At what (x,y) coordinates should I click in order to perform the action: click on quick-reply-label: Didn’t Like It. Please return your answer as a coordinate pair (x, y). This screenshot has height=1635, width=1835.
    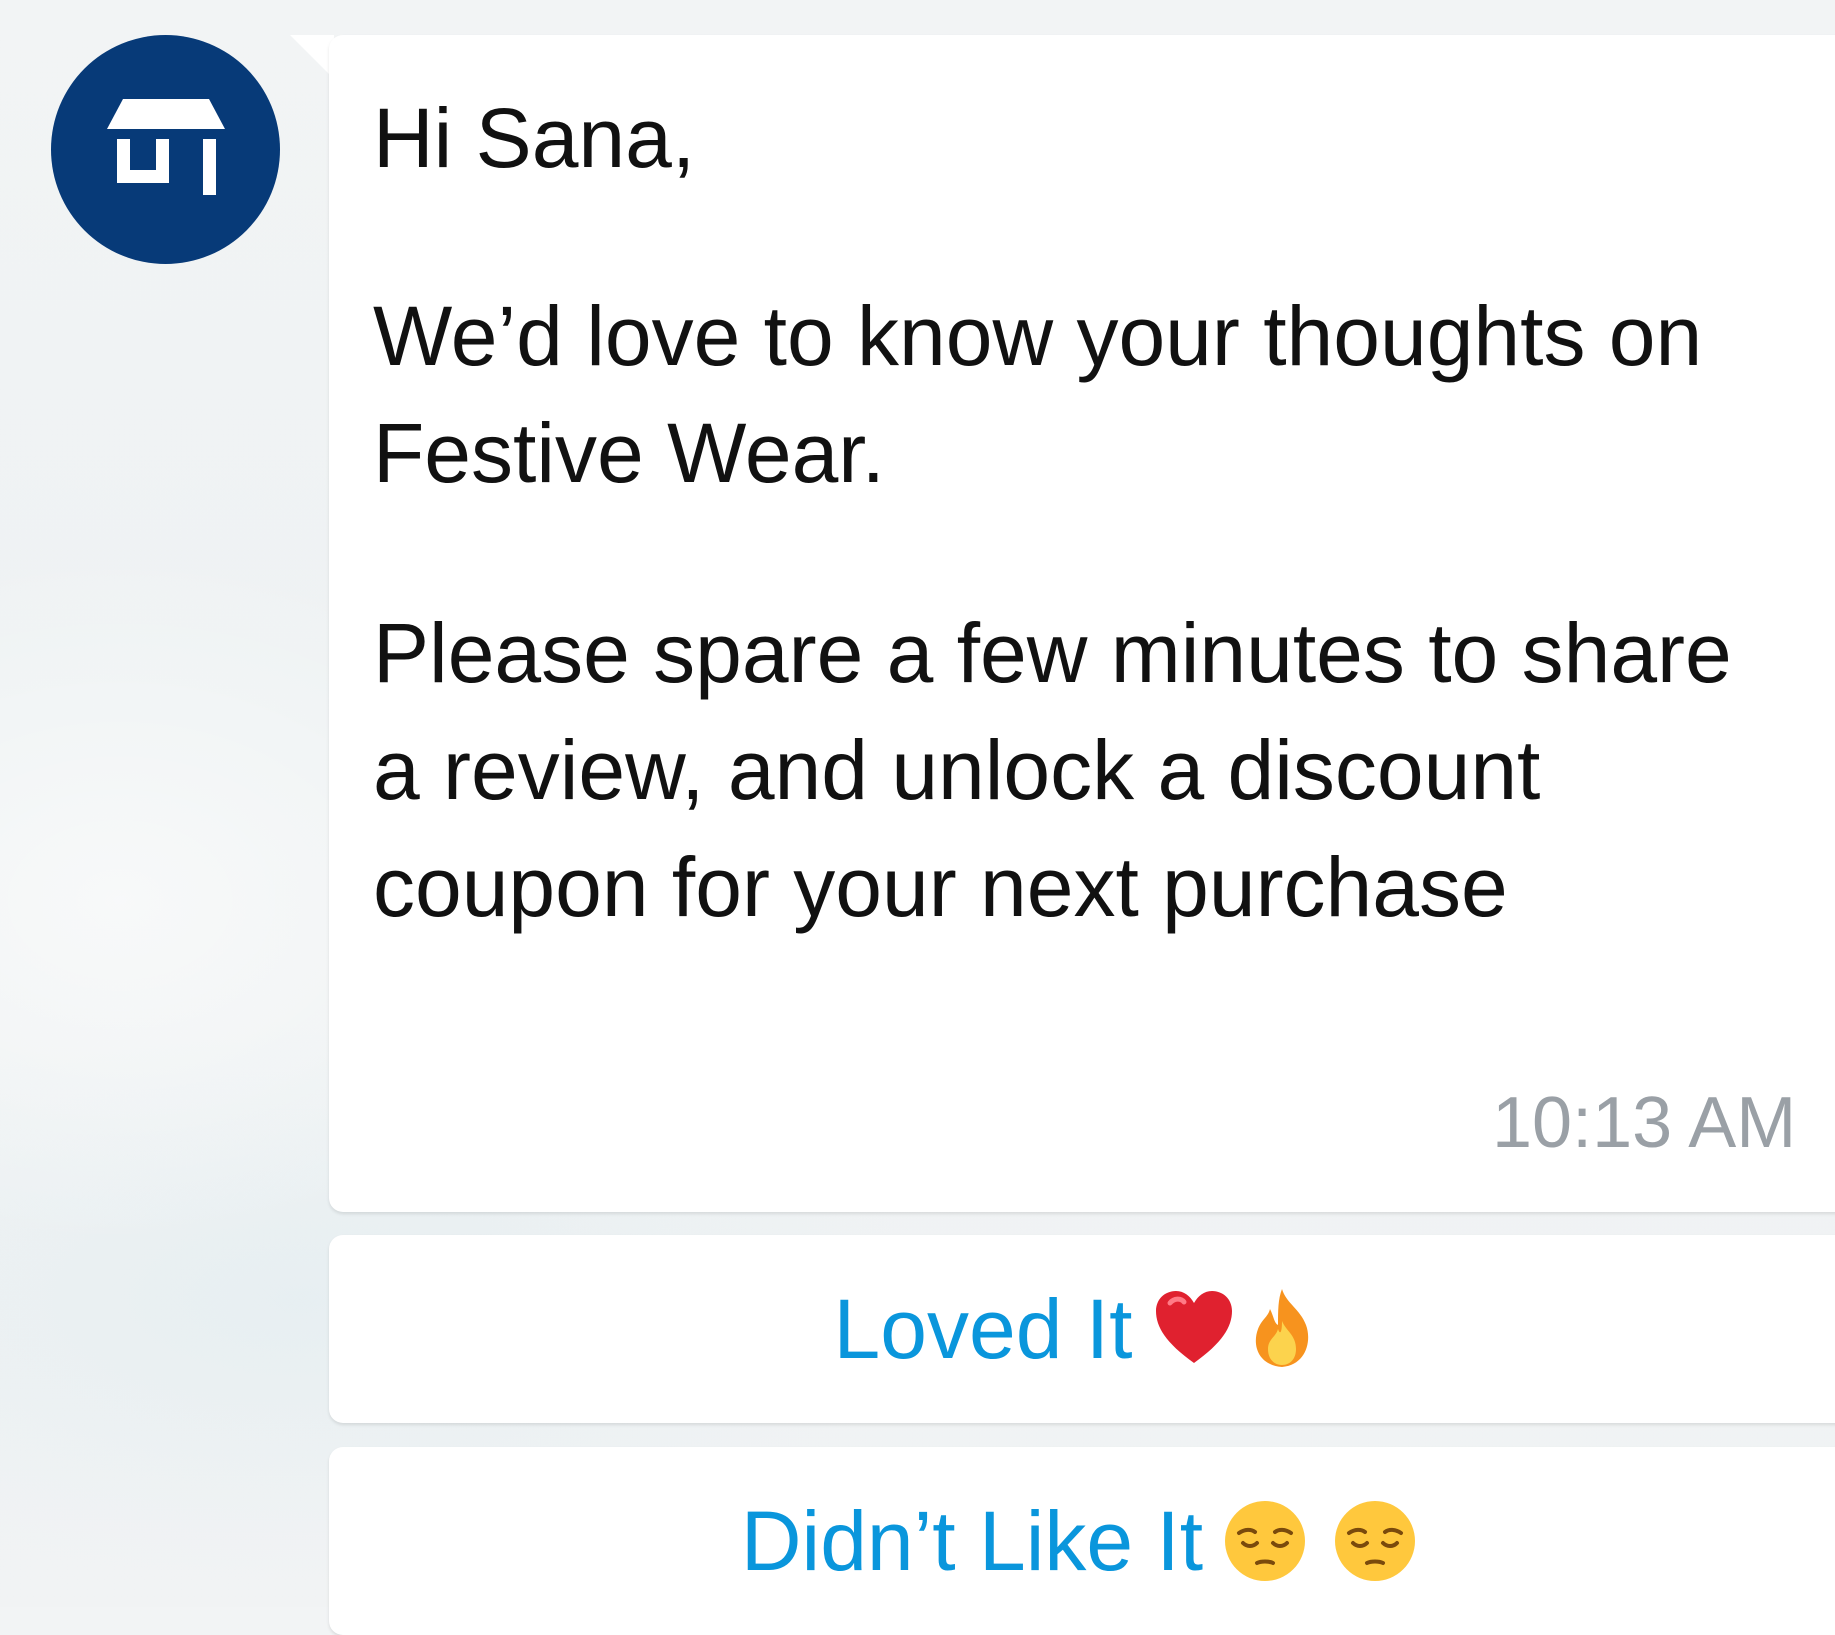
    Looking at the image, I should click on (972, 1541).